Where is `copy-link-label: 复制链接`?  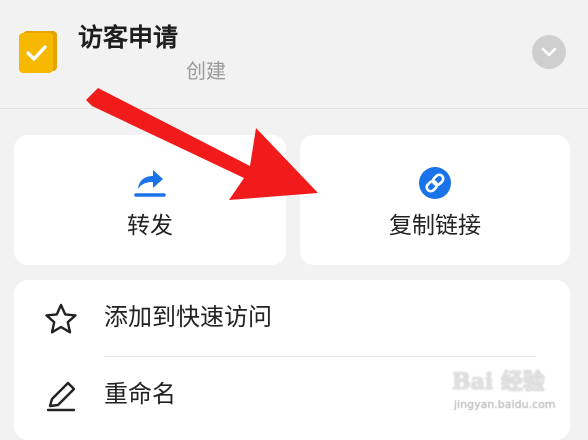 copy-link-label: 复制链接 is located at coordinates (435, 226).